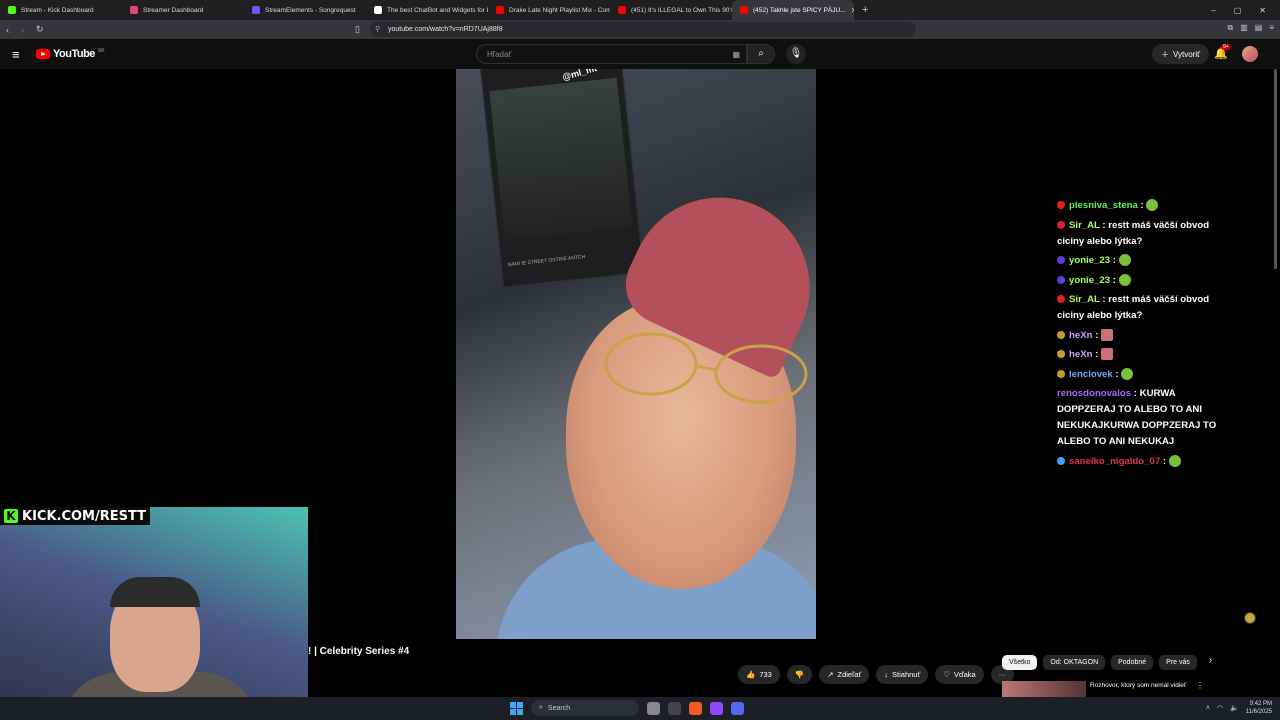 Image resolution: width=1280 pixels, height=720 pixels. Describe the element at coordinates (736, 54) in the screenshot. I see `keyboard-icon: ▦` at that location.